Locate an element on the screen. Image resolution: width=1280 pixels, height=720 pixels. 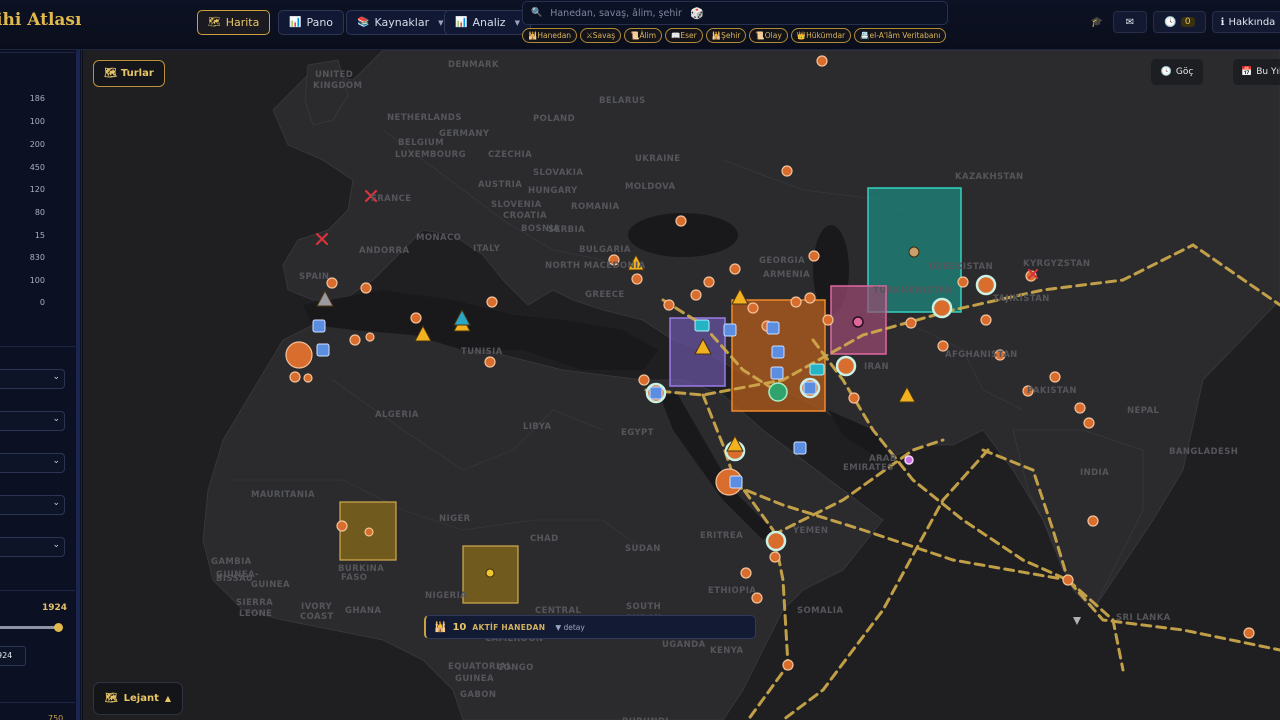
chip-city: 🕌 Şehir is located at coordinates (726, 35).